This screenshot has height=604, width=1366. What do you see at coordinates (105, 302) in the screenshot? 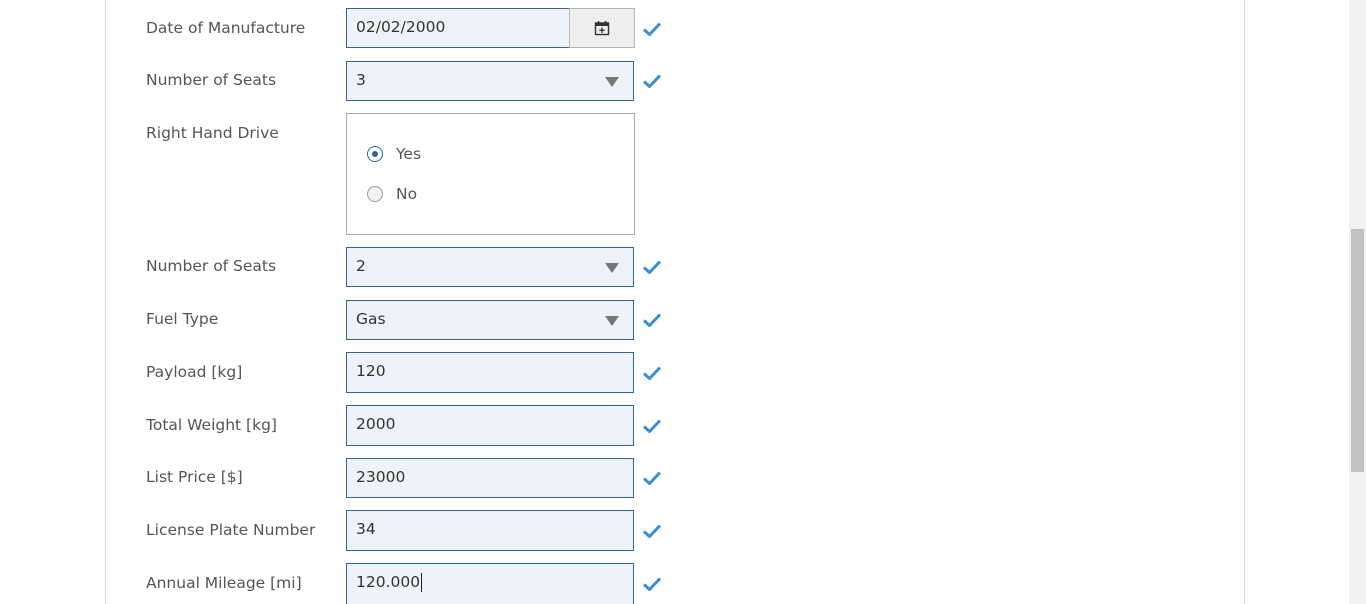
I see `content-left-border` at bounding box center [105, 302].